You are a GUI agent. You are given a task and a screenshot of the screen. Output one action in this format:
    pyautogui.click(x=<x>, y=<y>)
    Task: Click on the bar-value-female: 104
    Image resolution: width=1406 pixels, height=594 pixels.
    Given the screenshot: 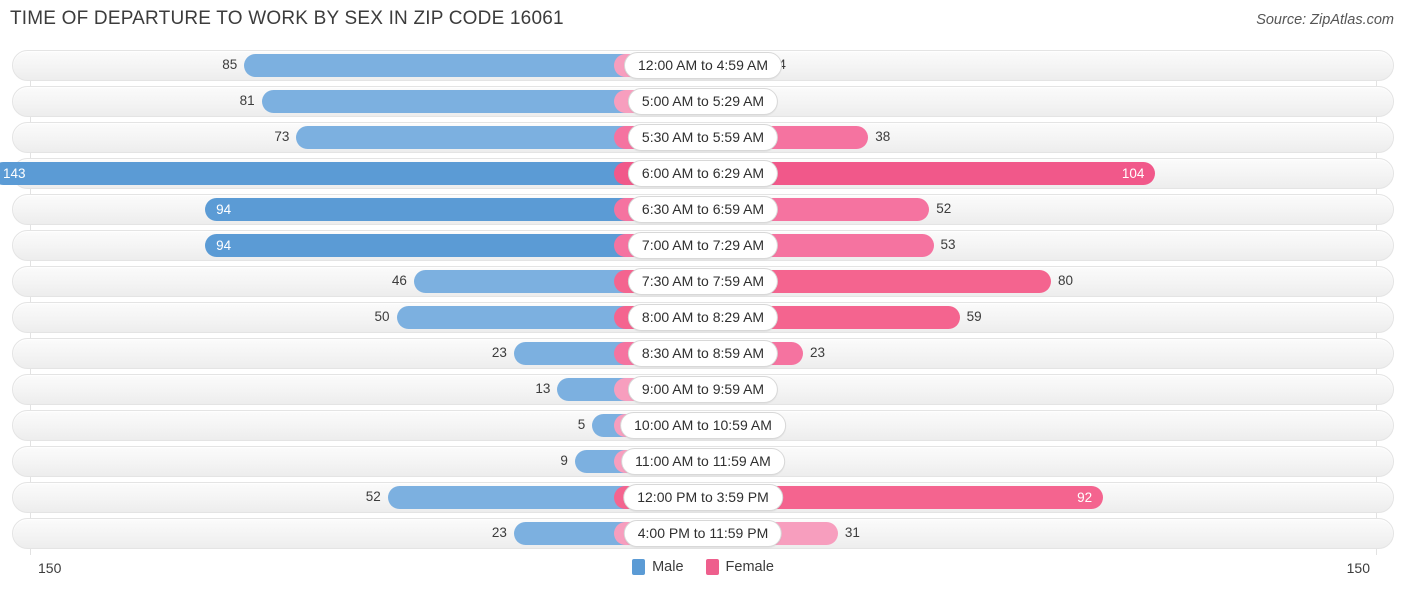 What is the action you would take?
    pyautogui.click(x=1133, y=173)
    